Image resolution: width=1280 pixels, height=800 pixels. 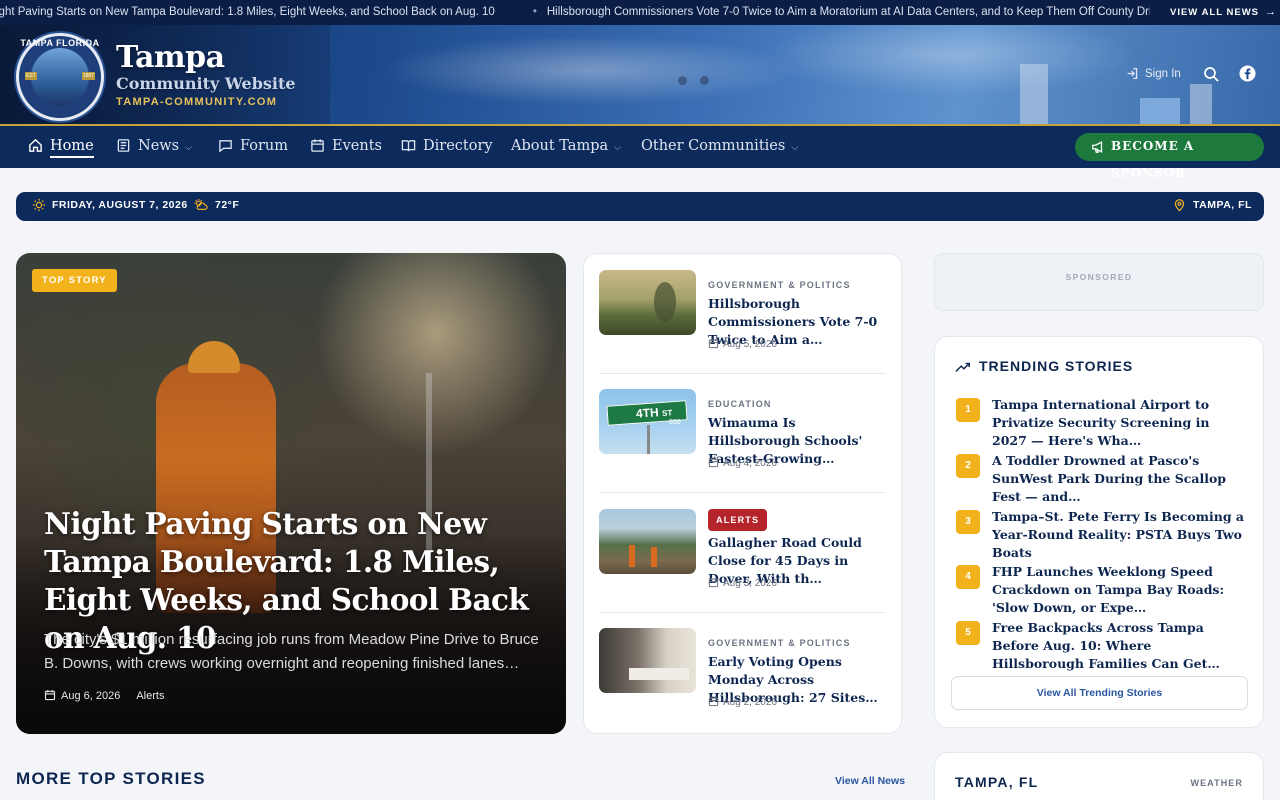 What do you see at coordinates (60, 43) in the screenshot?
I see `seal-text: TAMPA FLORIDA` at bounding box center [60, 43].